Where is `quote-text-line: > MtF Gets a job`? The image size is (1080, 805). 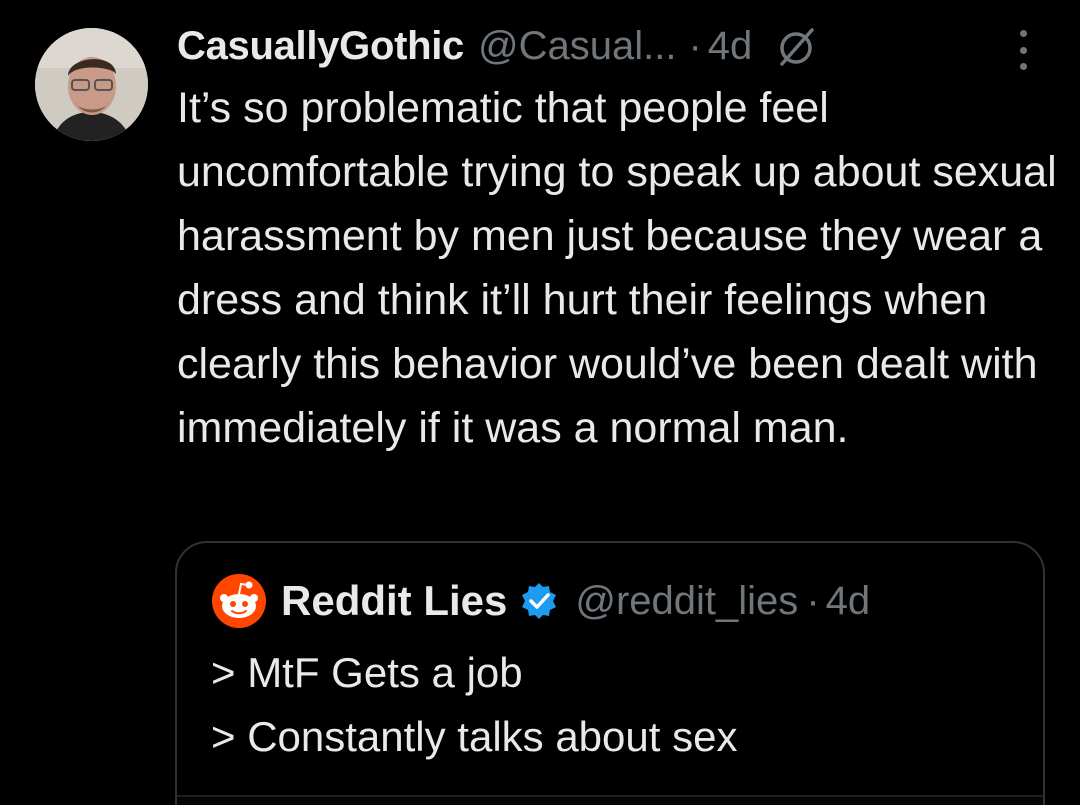 quote-text-line: > MtF Gets a job is located at coordinates (367, 672).